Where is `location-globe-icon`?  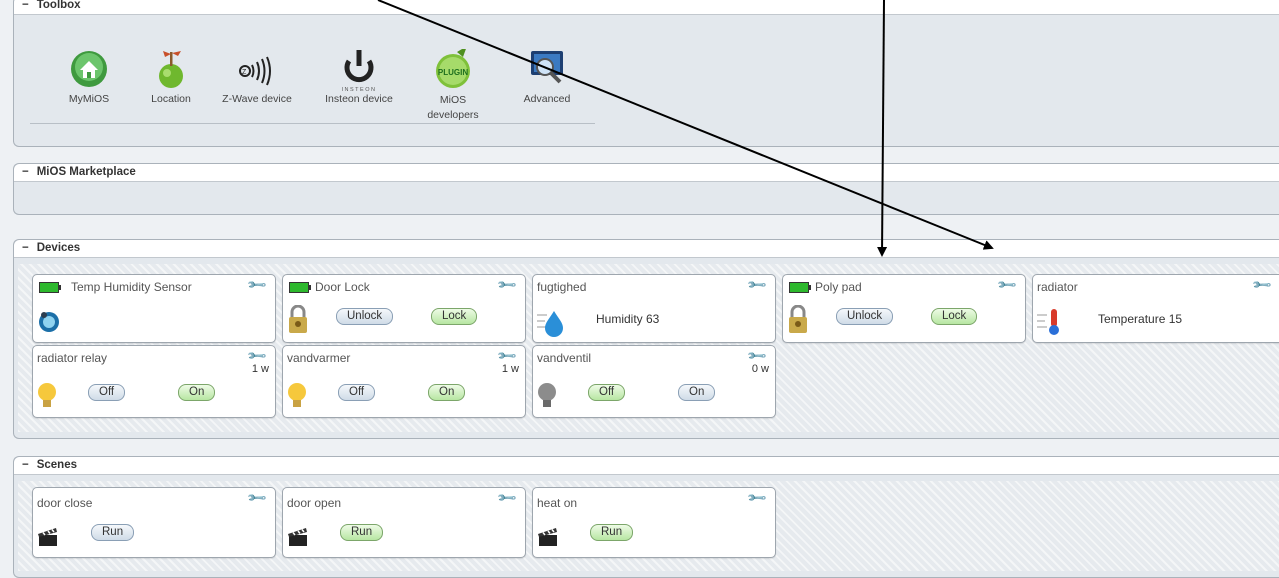
location-globe-icon is located at coordinates (171, 69).